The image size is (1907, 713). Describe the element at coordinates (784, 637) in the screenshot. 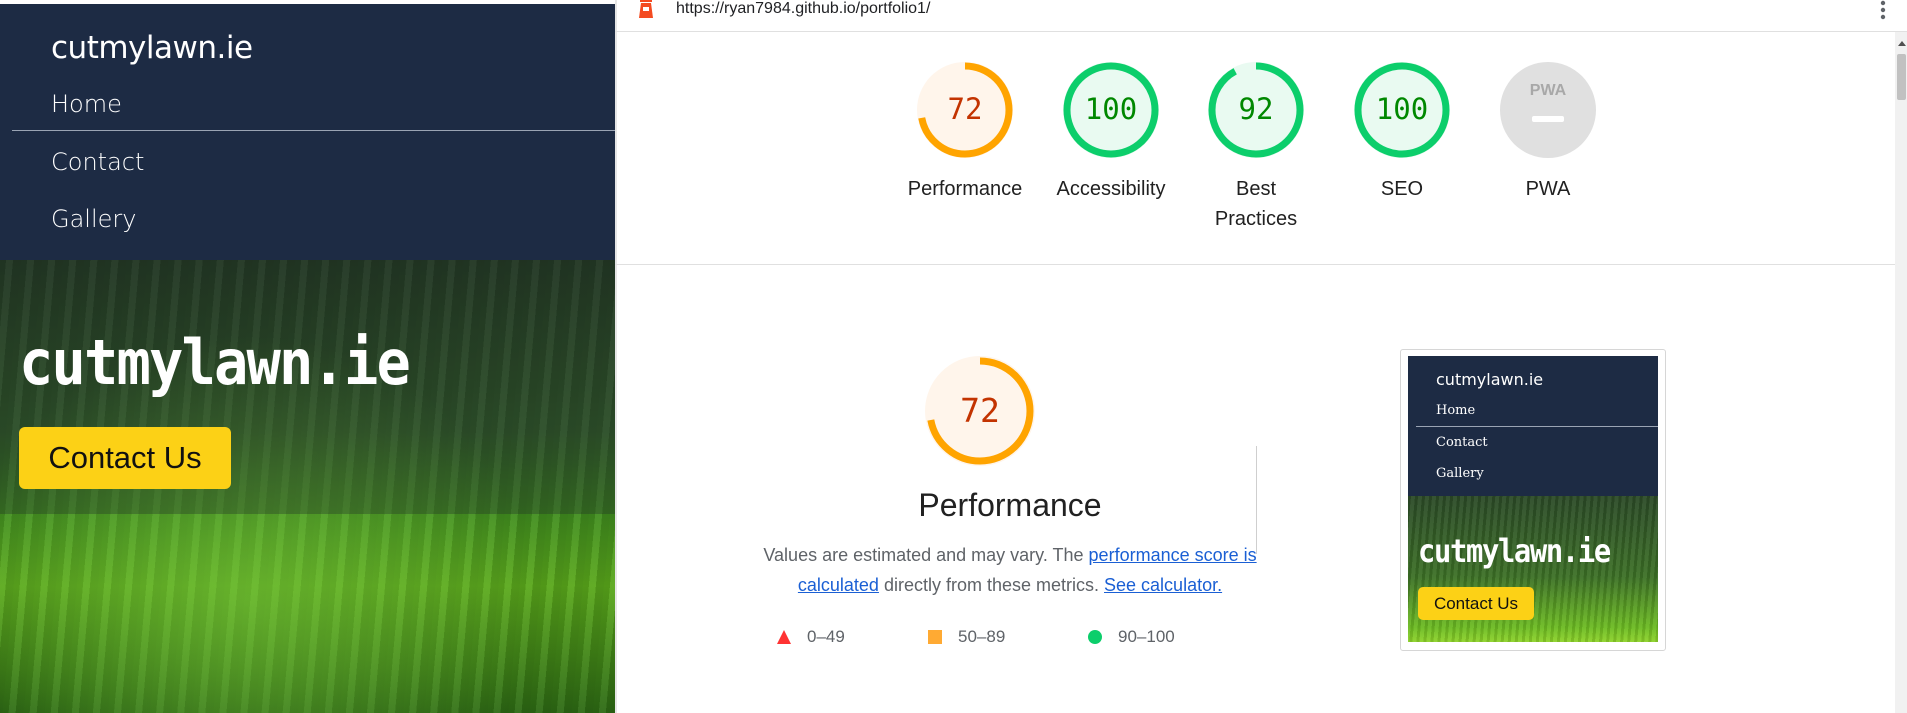

I see `triangle-icon` at that location.